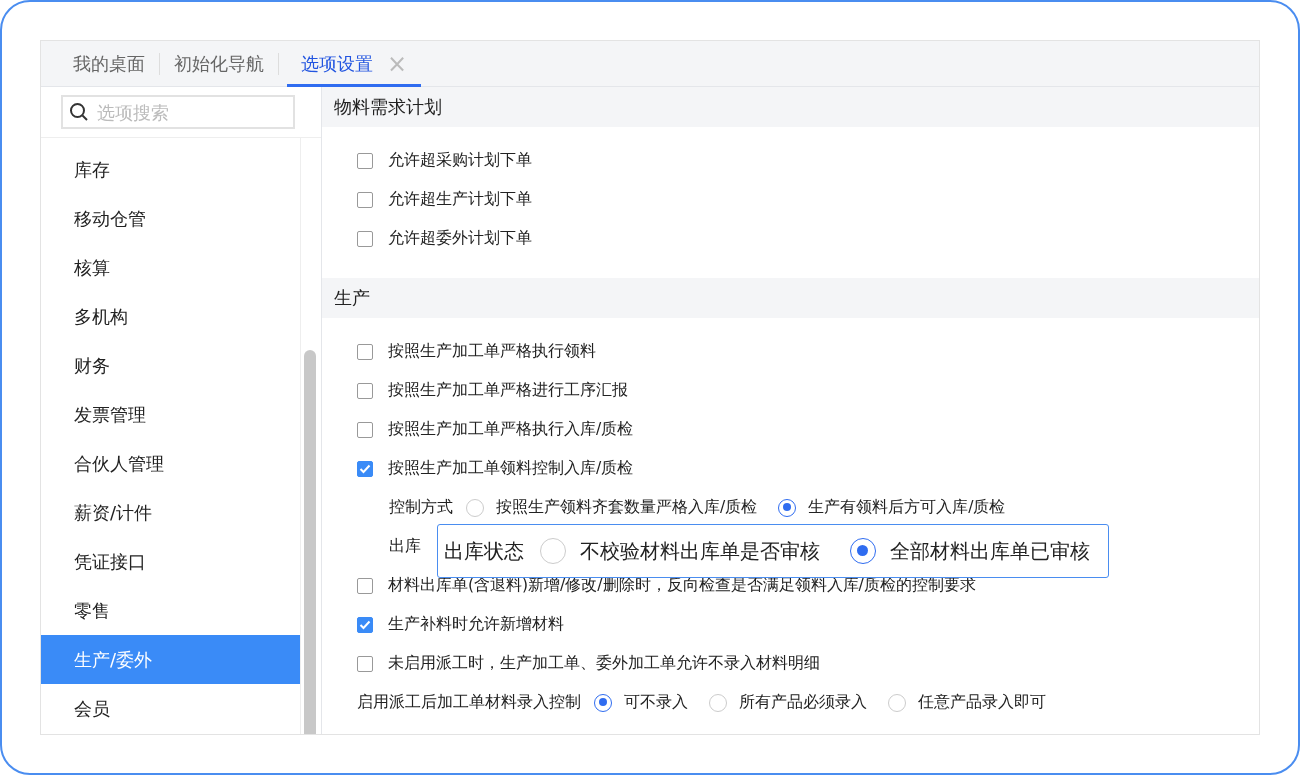 The image size is (1300, 775). What do you see at coordinates (170, 561) in the screenshot?
I see `sidebar-item: 凭证接口` at bounding box center [170, 561].